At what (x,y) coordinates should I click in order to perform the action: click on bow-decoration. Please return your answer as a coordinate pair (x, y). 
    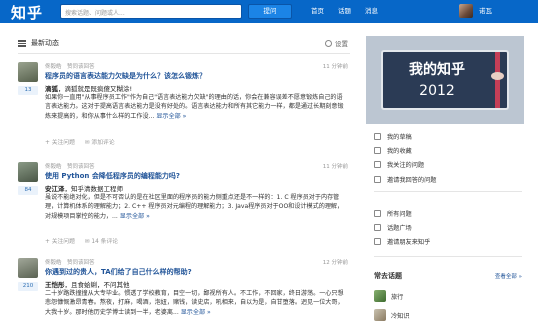
    Looking at the image, I should click on (497, 76).